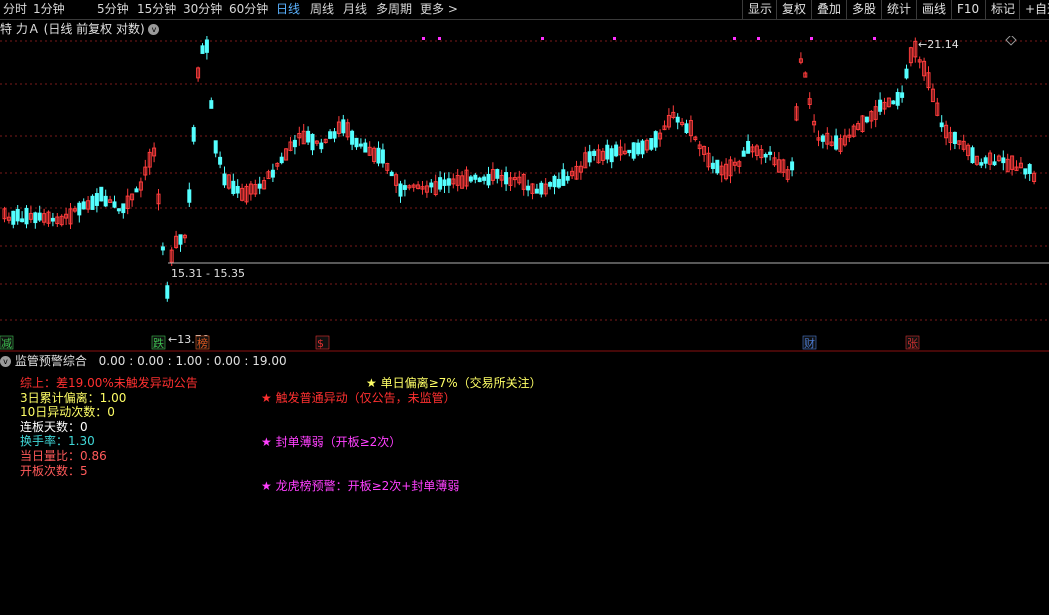 This screenshot has width=1049, height=615. What do you see at coordinates (439, 9) in the screenshot?
I see `timeframe-more: 更多 >` at bounding box center [439, 9].